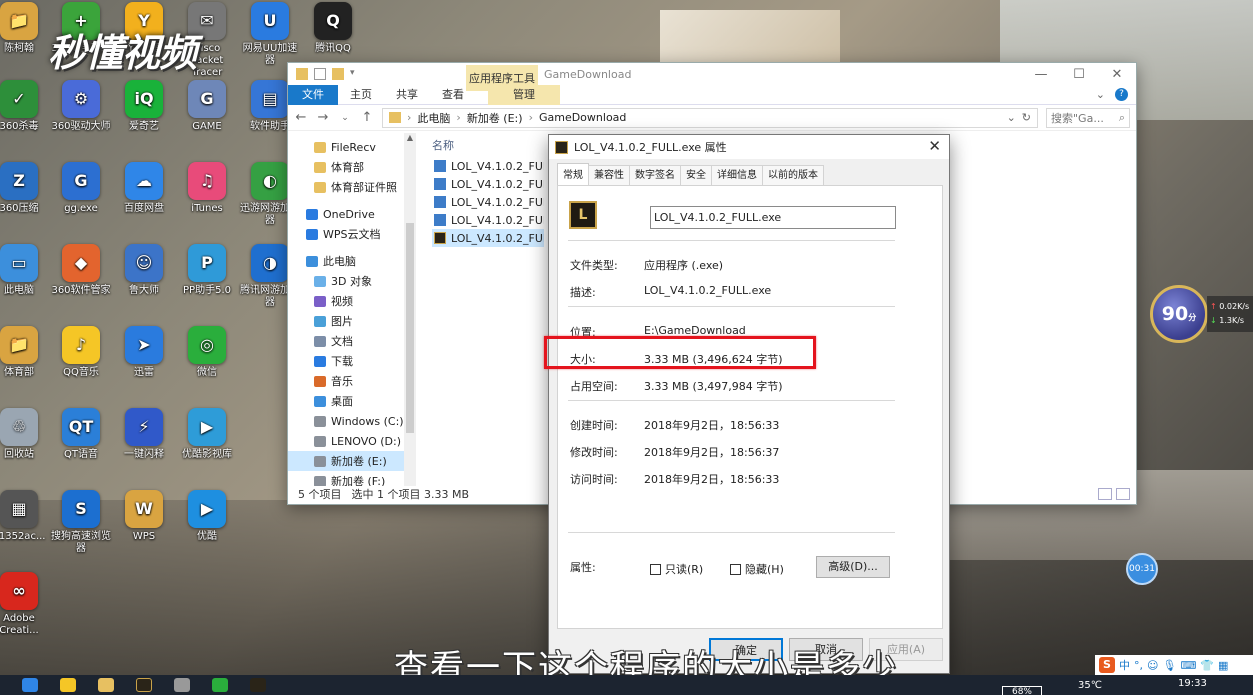 The height and width of the screenshot is (695, 1253). I want to click on sogou-browser-taskbar-icon, so click(30, 685).